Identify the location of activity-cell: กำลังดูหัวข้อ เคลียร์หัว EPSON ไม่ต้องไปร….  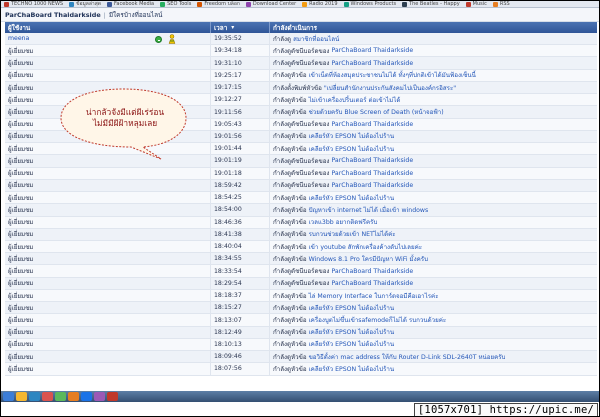
(433, 136).